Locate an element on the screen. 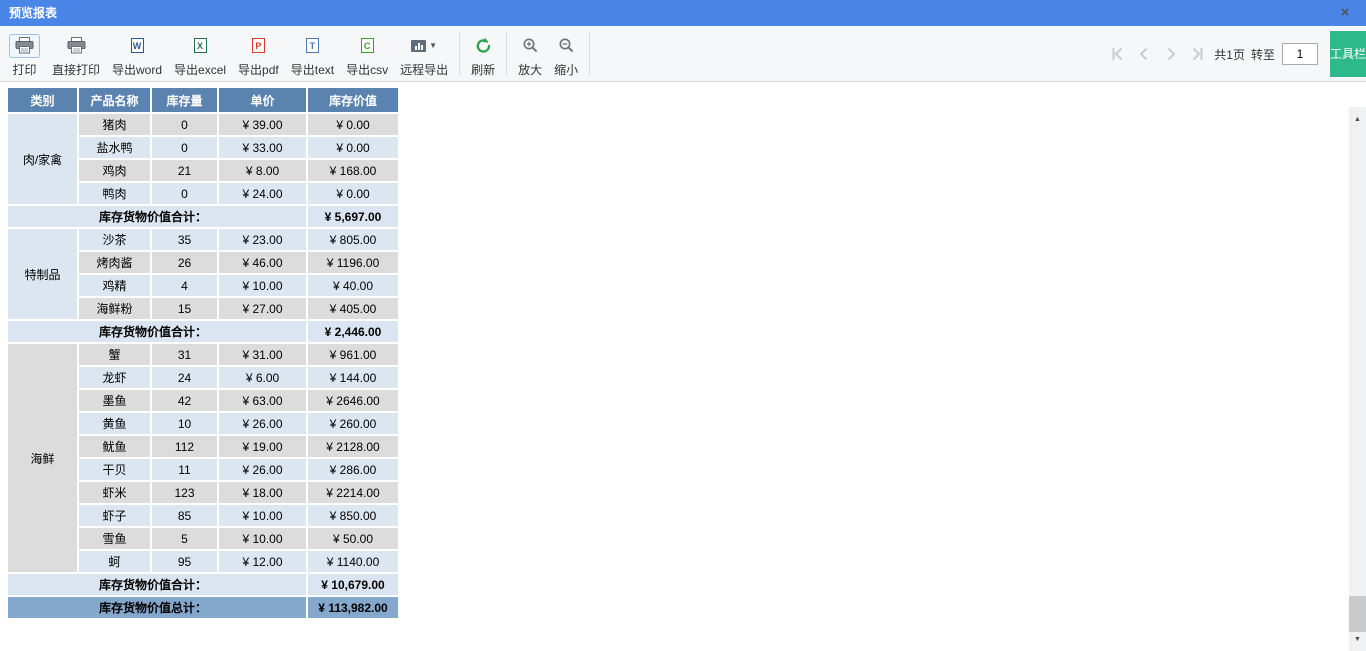 The width and height of the screenshot is (1366, 651). export-csv-button: C 导出csv is located at coordinates (367, 54).